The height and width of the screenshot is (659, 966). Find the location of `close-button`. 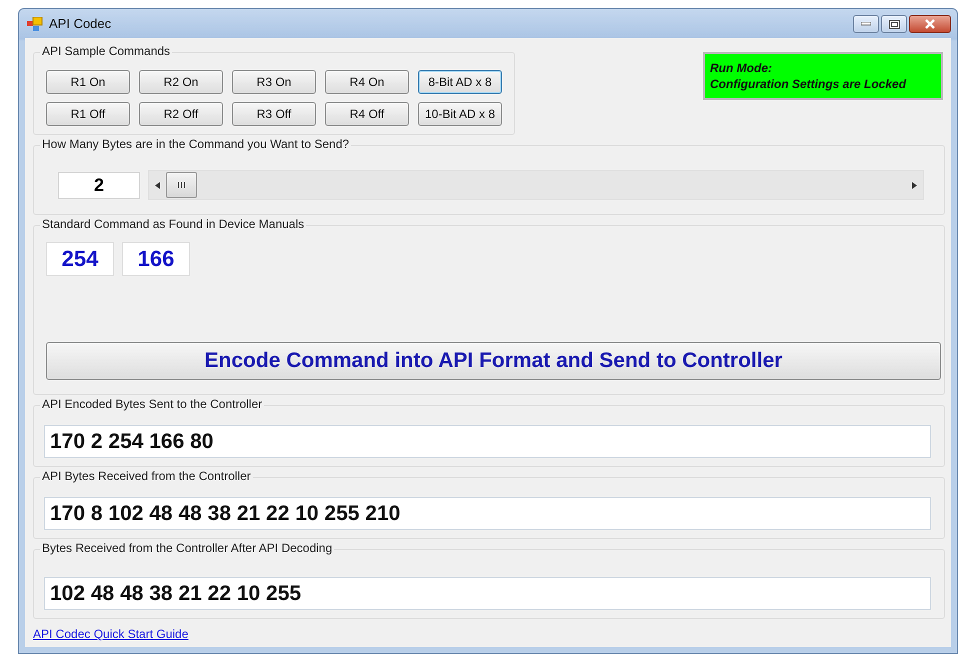

close-button is located at coordinates (930, 24).